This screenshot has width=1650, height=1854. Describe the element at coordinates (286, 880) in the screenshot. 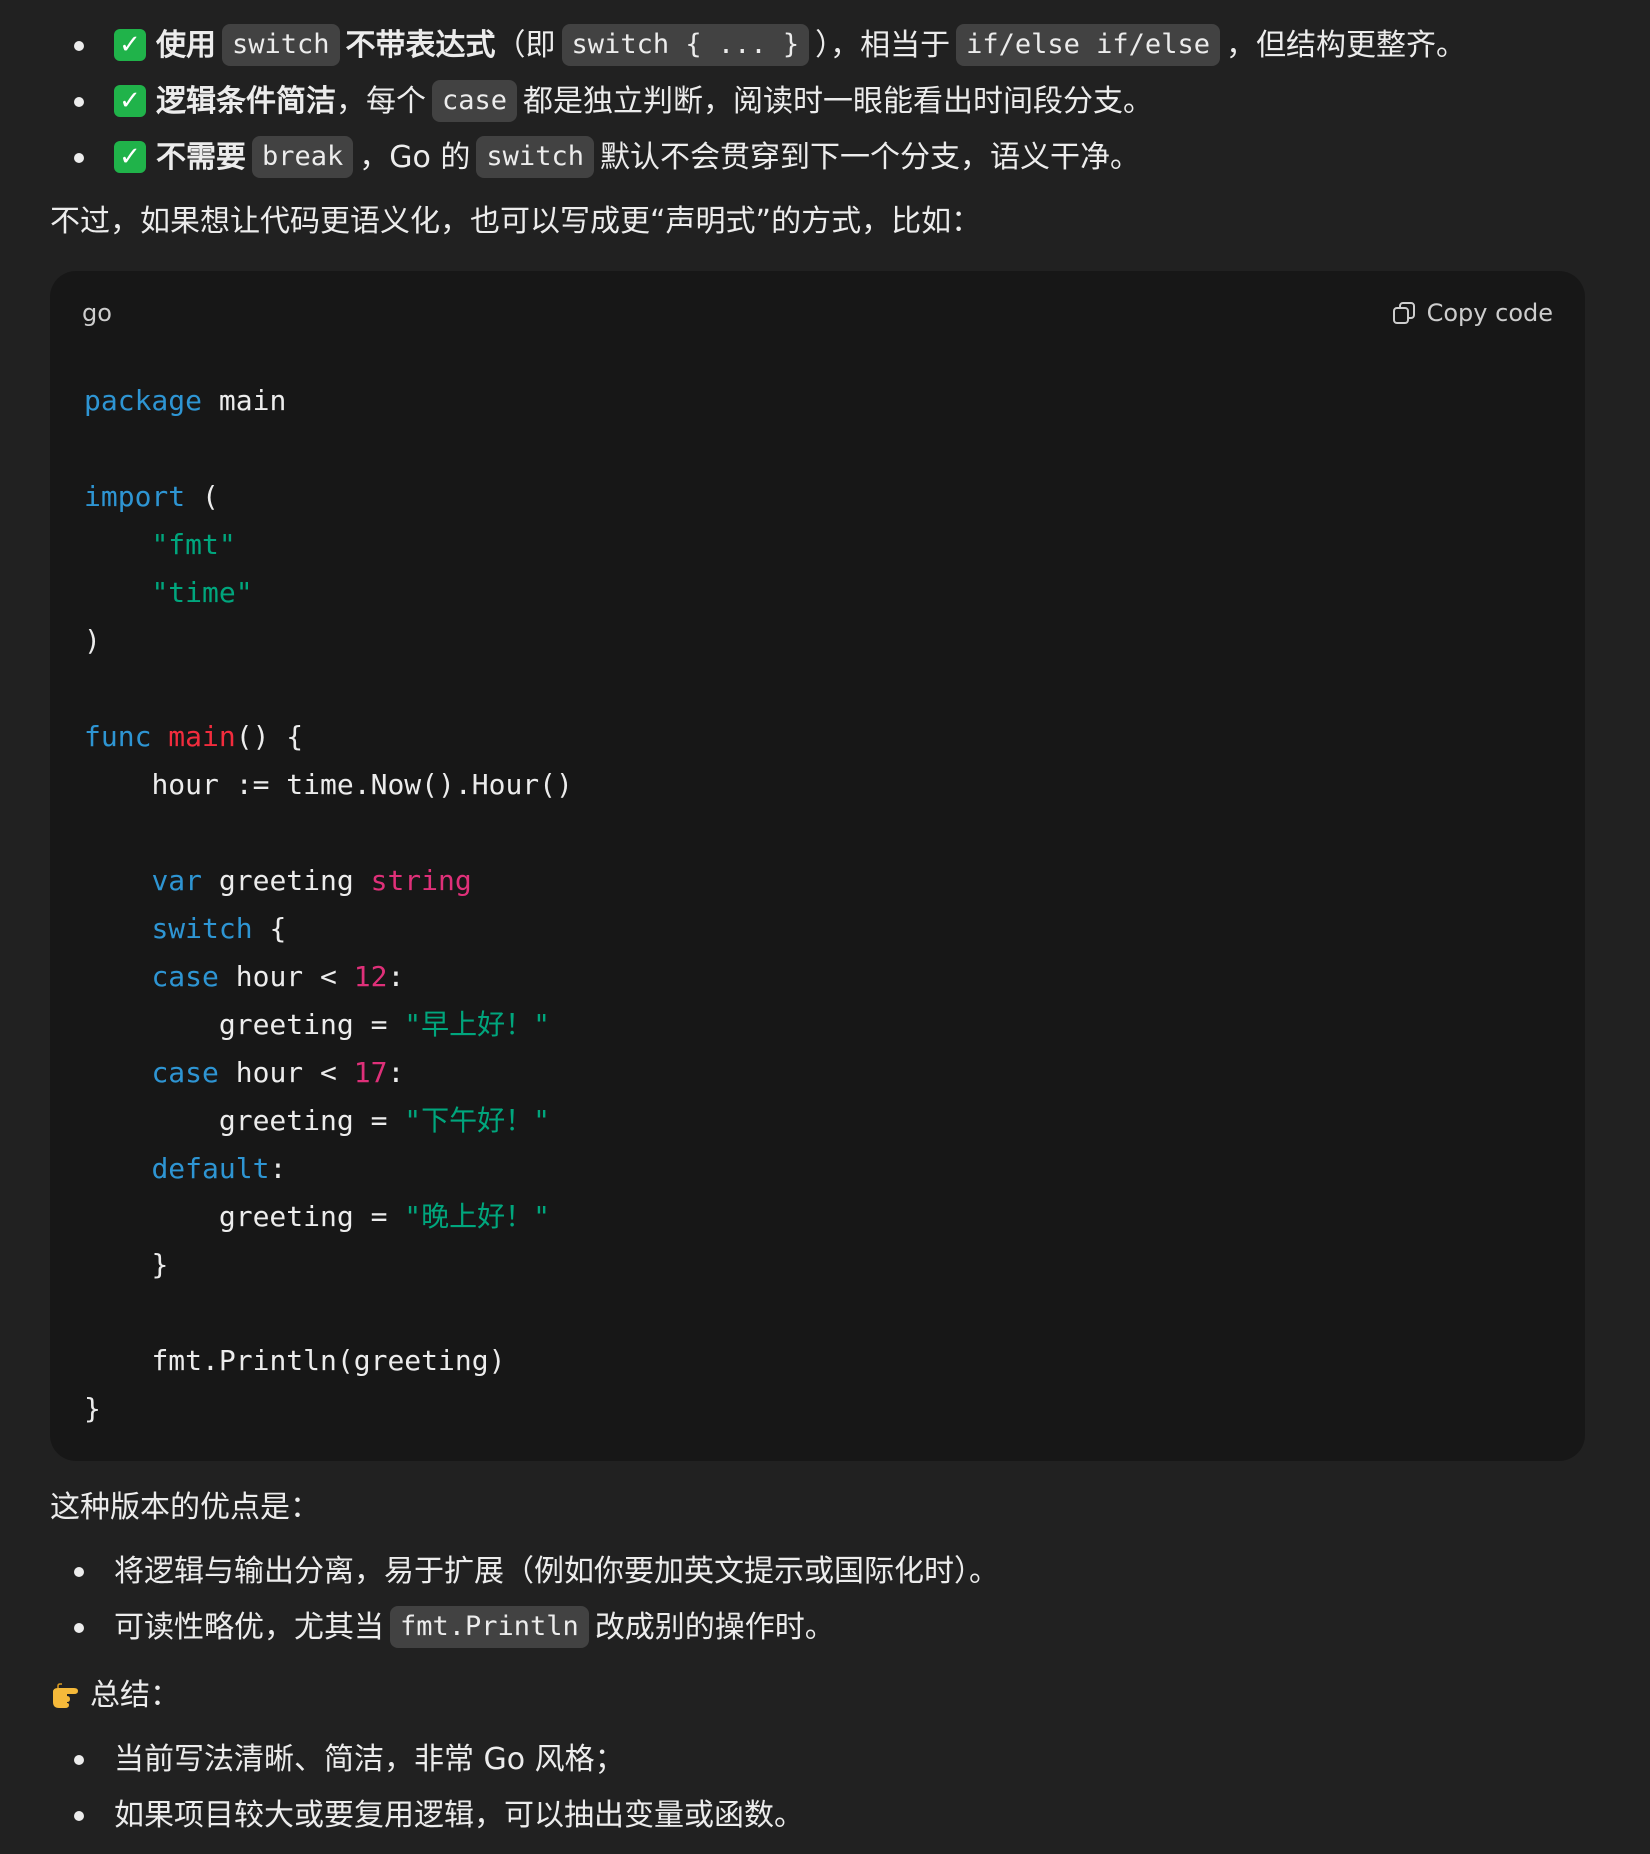

I see `code-token: greeting` at that location.